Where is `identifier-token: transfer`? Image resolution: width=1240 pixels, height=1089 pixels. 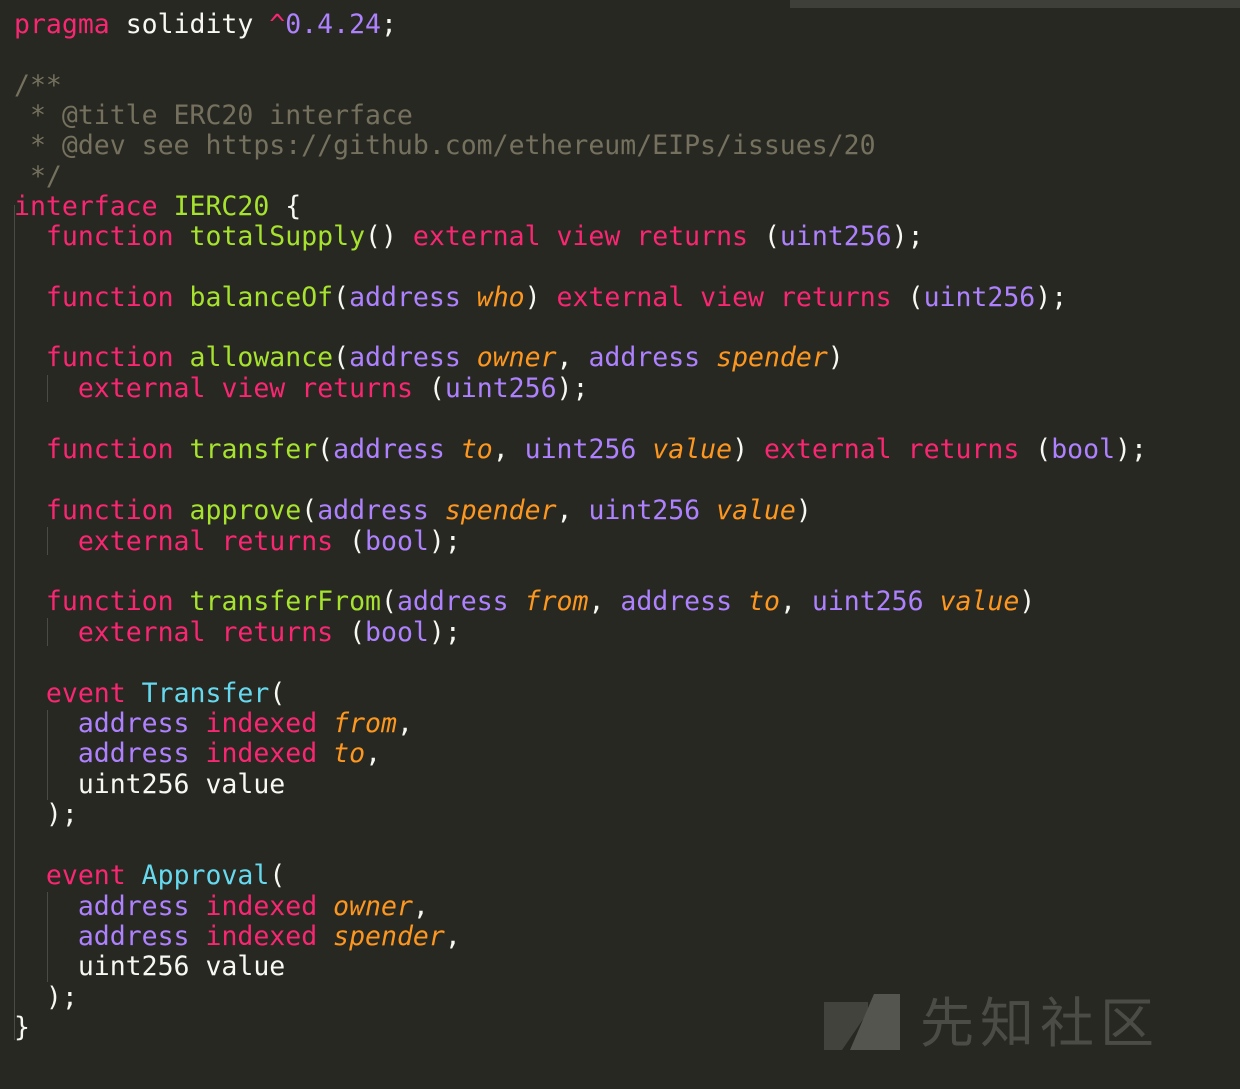 identifier-token: transfer is located at coordinates (253, 449).